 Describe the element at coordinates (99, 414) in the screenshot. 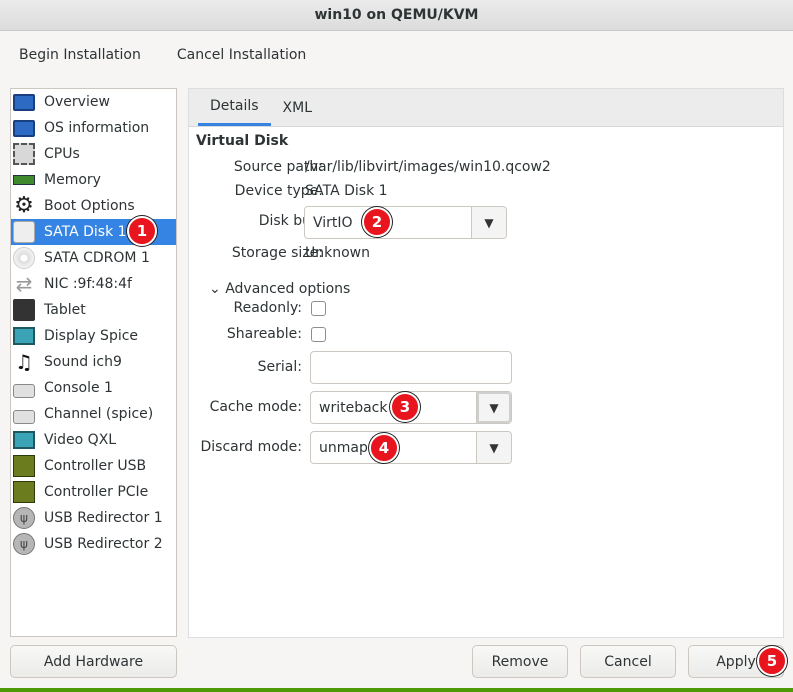

I see `sidebar-item-label: Channel (spice)` at that location.